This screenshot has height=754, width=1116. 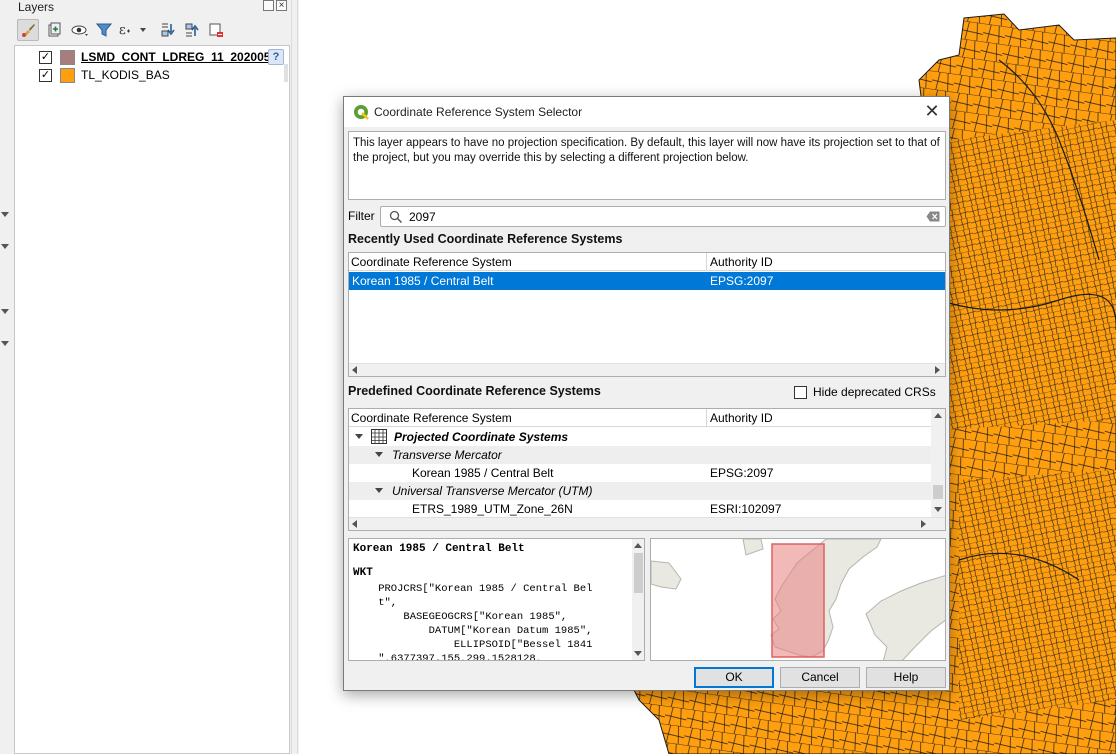 What do you see at coordinates (363, 573) in the screenshot?
I see `wkt-label: WKT` at bounding box center [363, 573].